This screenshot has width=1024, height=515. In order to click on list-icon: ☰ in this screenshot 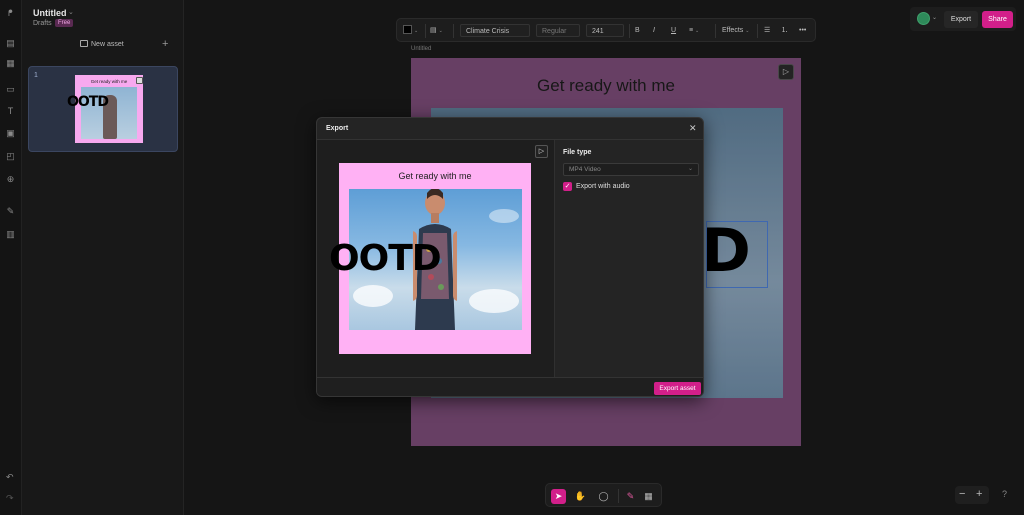, I will do `click(767, 30)`.